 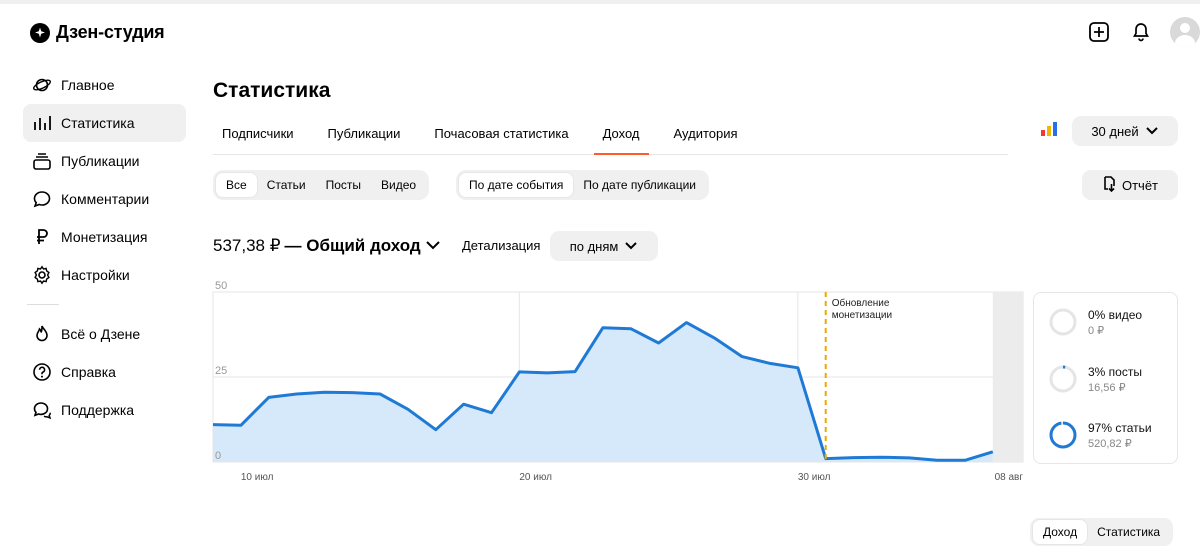 What do you see at coordinates (1096, 330) in the screenshot?
I see `breakdown-amount: 0 ₽` at bounding box center [1096, 330].